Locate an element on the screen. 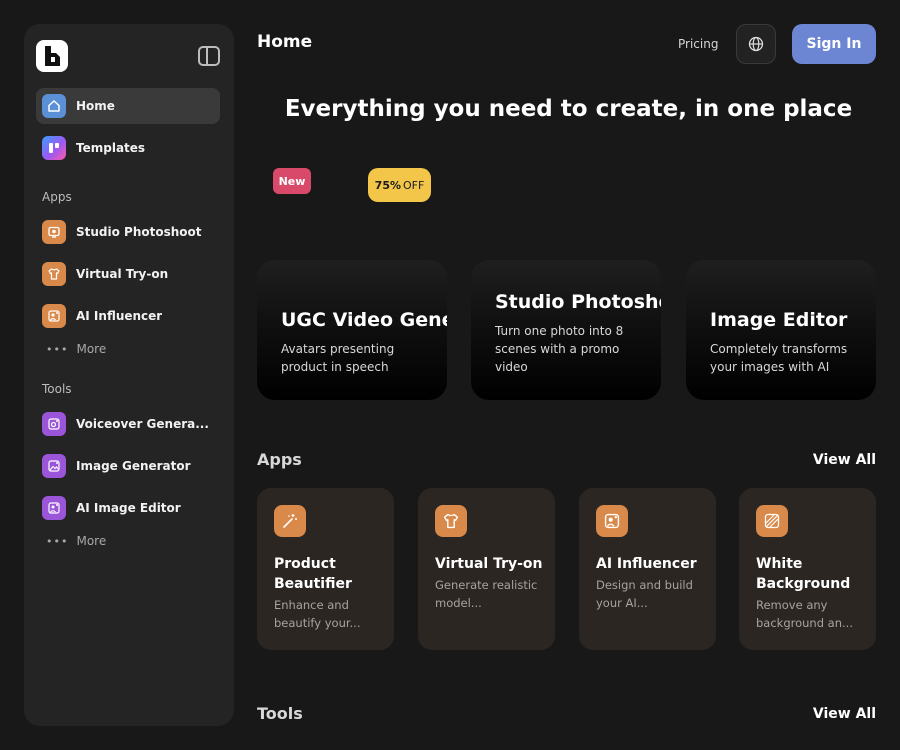 The image size is (900, 750). feature-desc-line: Avatars presenting is located at coordinates (338, 349).